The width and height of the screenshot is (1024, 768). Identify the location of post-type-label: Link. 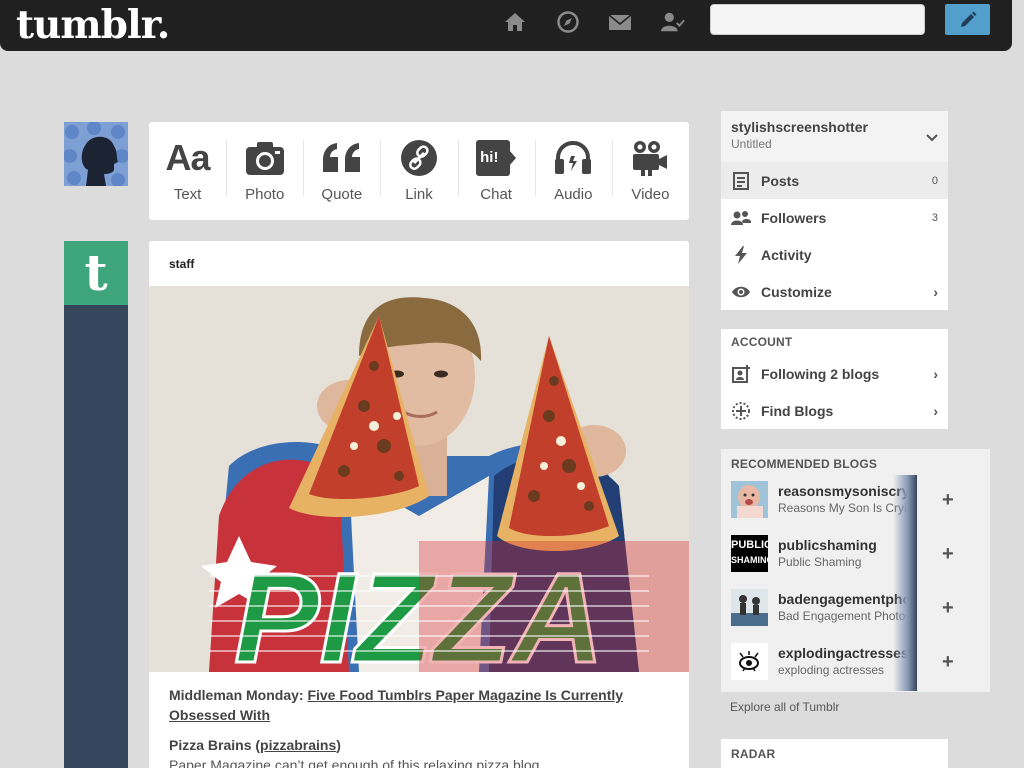
(419, 194).